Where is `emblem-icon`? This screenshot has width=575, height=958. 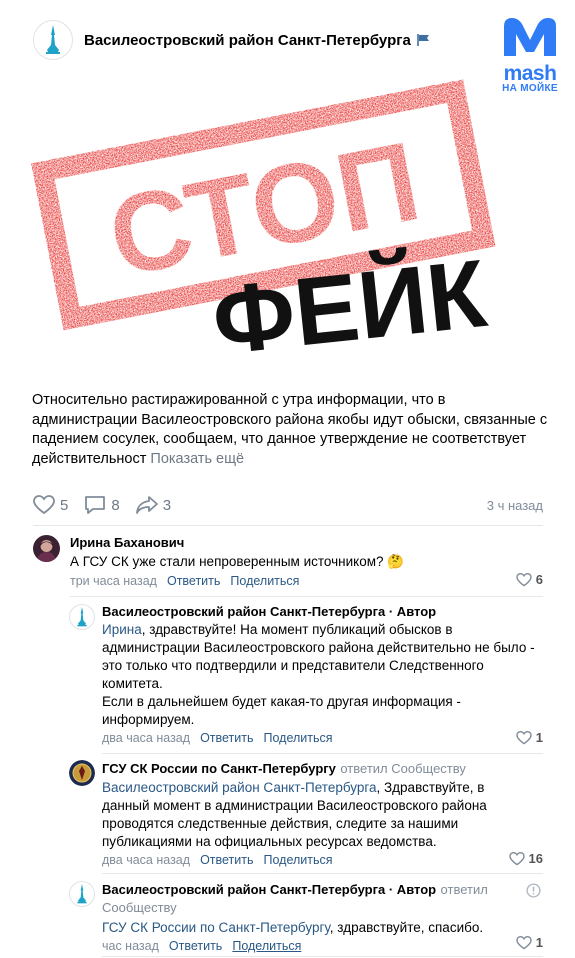 emblem-icon is located at coordinates (82, 773).